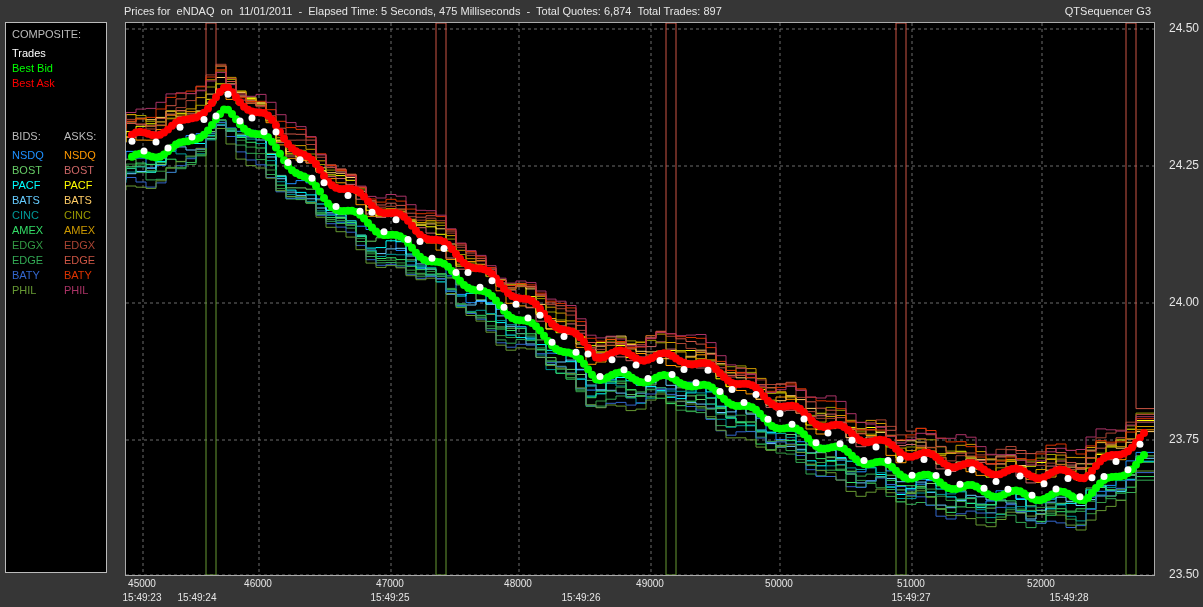 The height and width of the screenshot is (607, 1203). Describe the element at coordinates (1183, 574) in the screenshot. I see `y-axis-label: 23.50` at that location.